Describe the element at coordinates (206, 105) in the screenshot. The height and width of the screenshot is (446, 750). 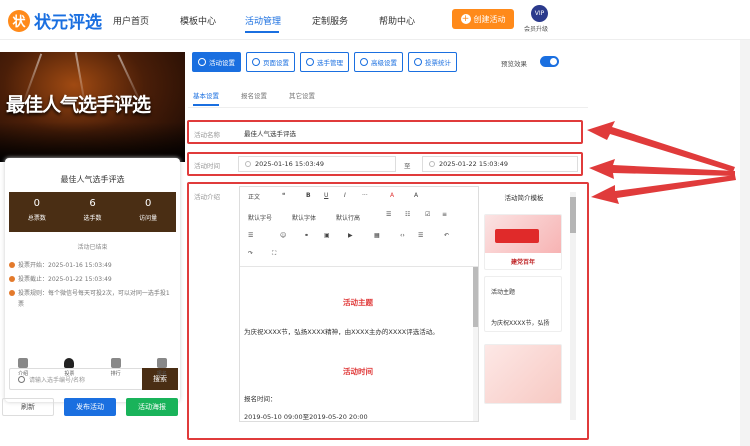
I see `subtab-underline` at that location.